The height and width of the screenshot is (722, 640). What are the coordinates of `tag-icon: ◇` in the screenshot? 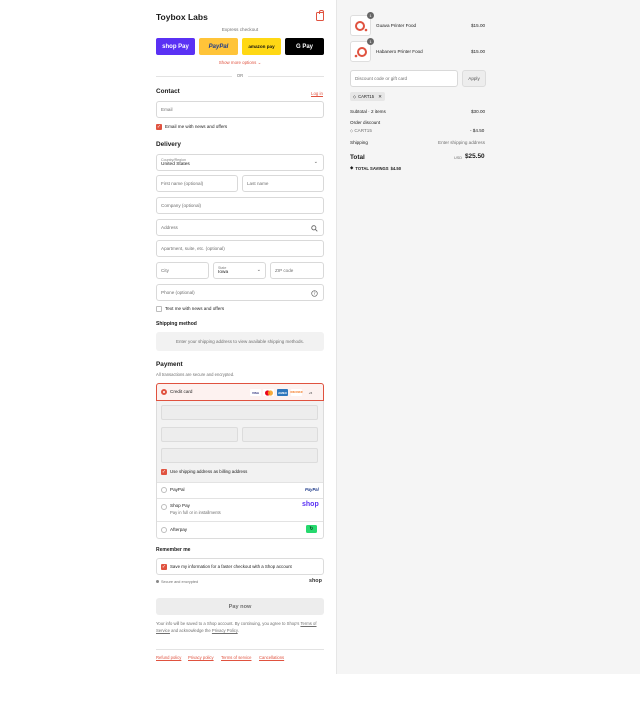 It's located at (352, 130).